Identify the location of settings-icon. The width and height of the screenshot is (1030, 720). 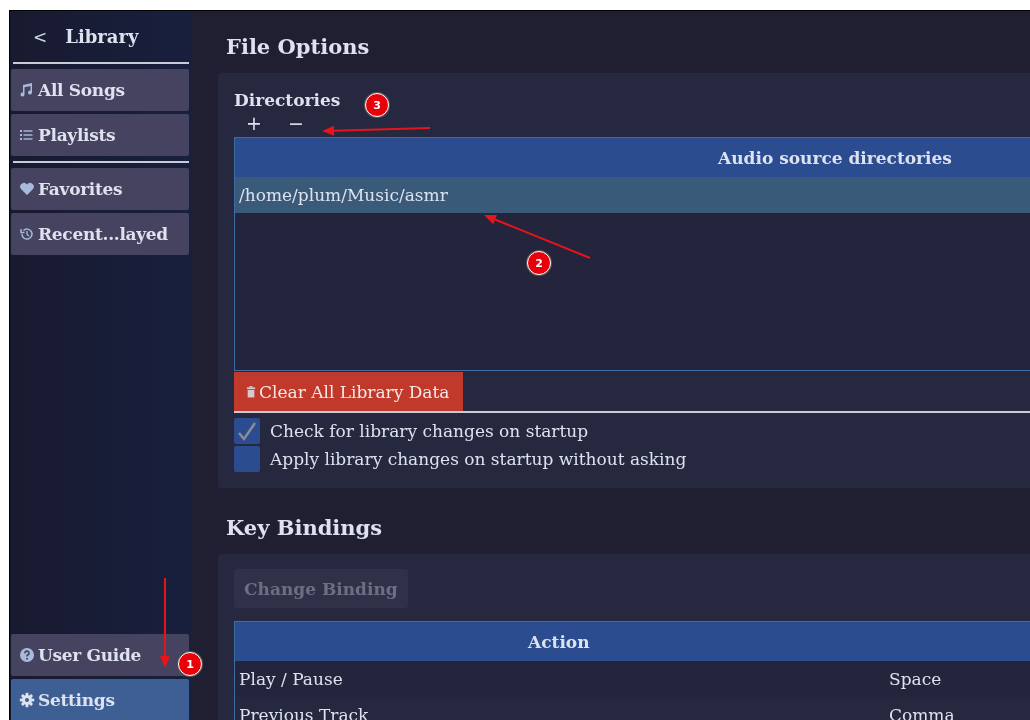
(27, 700).